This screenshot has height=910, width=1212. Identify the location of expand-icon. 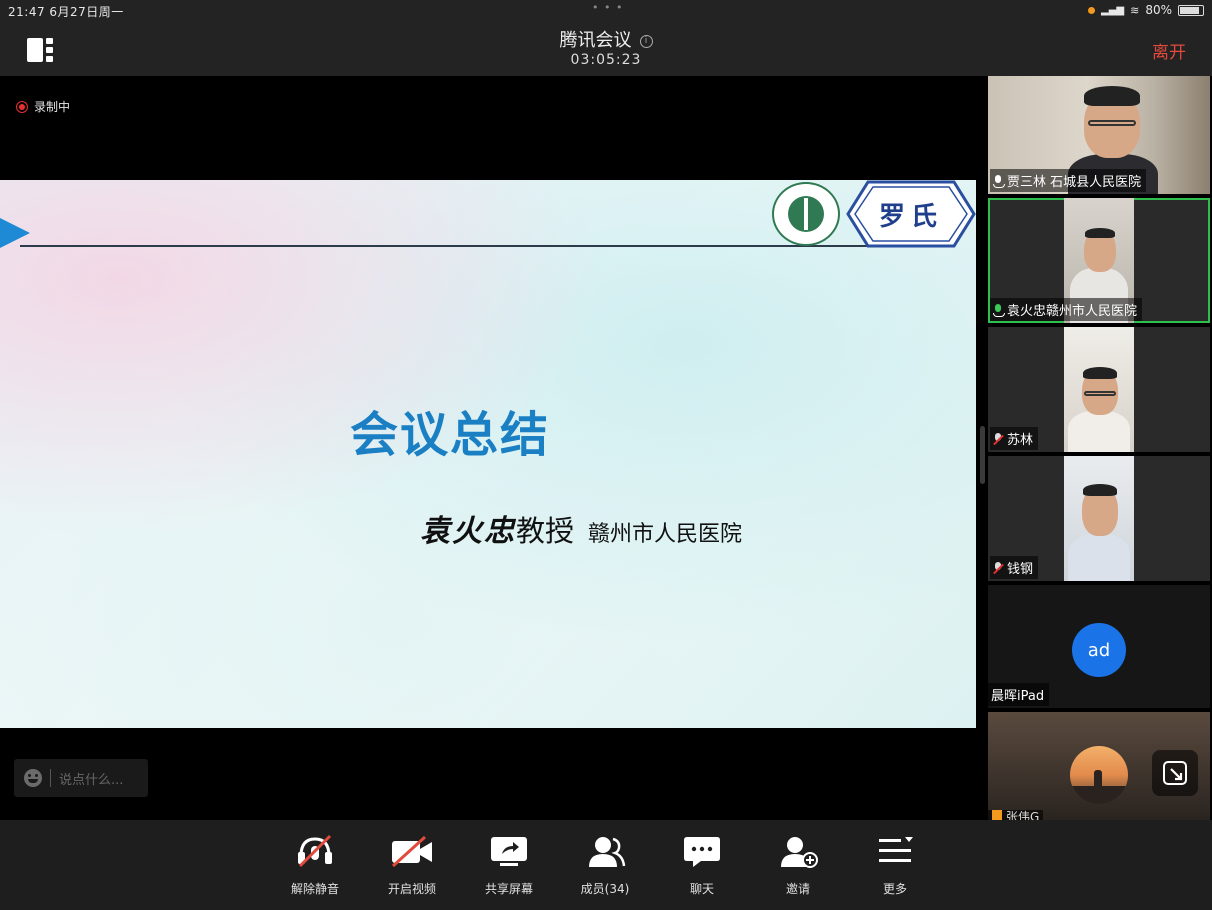
(1175, 773).